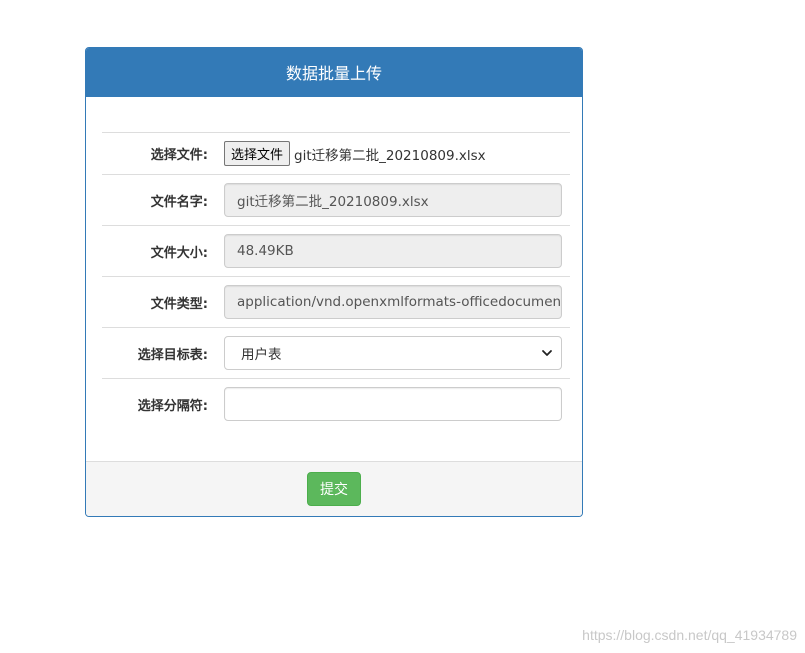 This screenshot has width=805, height=653. I want to click on row-file-name: 文件名字: git迁移第二批_20210809.xlsx, so click(336, 200).